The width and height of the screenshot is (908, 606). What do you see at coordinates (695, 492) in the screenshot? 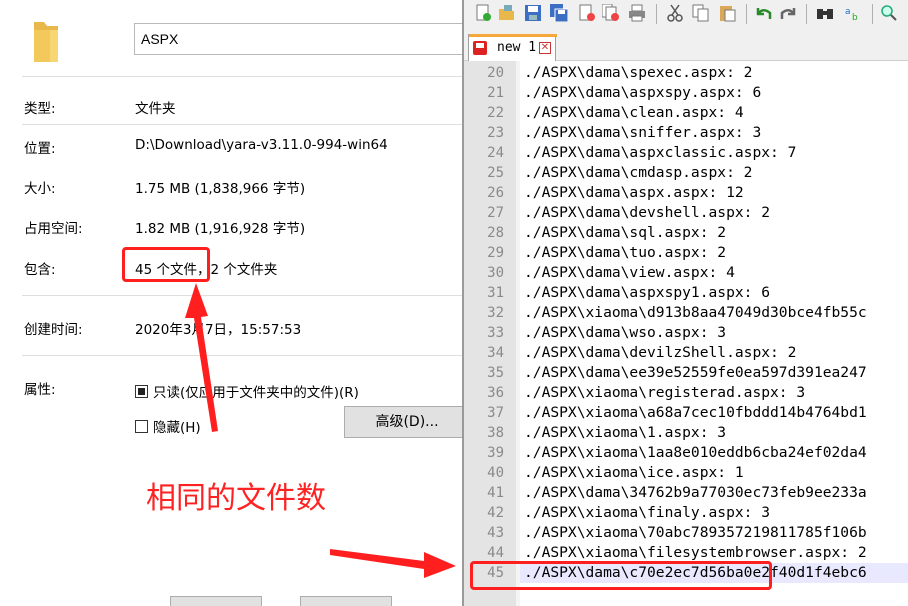
I see `line-text: ./ASPX\dama\34762b9a77030ec73feb9ee233a` at bounding box center [695, 492].